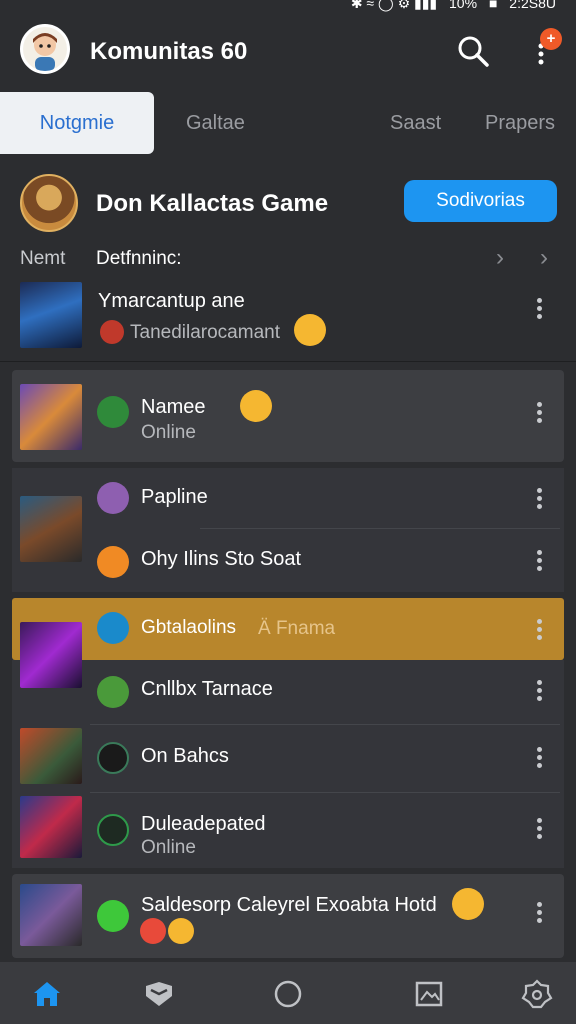 This screenshot has height=1024, width=576. I want to click on battery-level: 10%, so click(463, 5).